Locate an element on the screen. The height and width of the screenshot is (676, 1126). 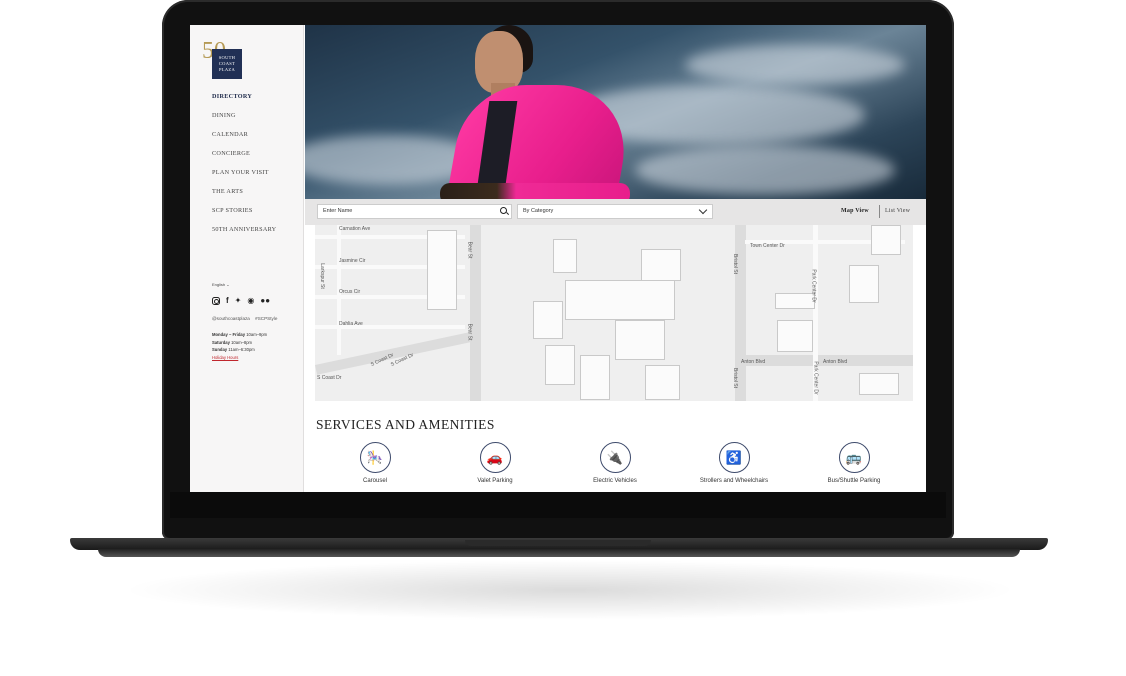
hours-time: 11am–6:30pm is located at coordinates (241, 349).